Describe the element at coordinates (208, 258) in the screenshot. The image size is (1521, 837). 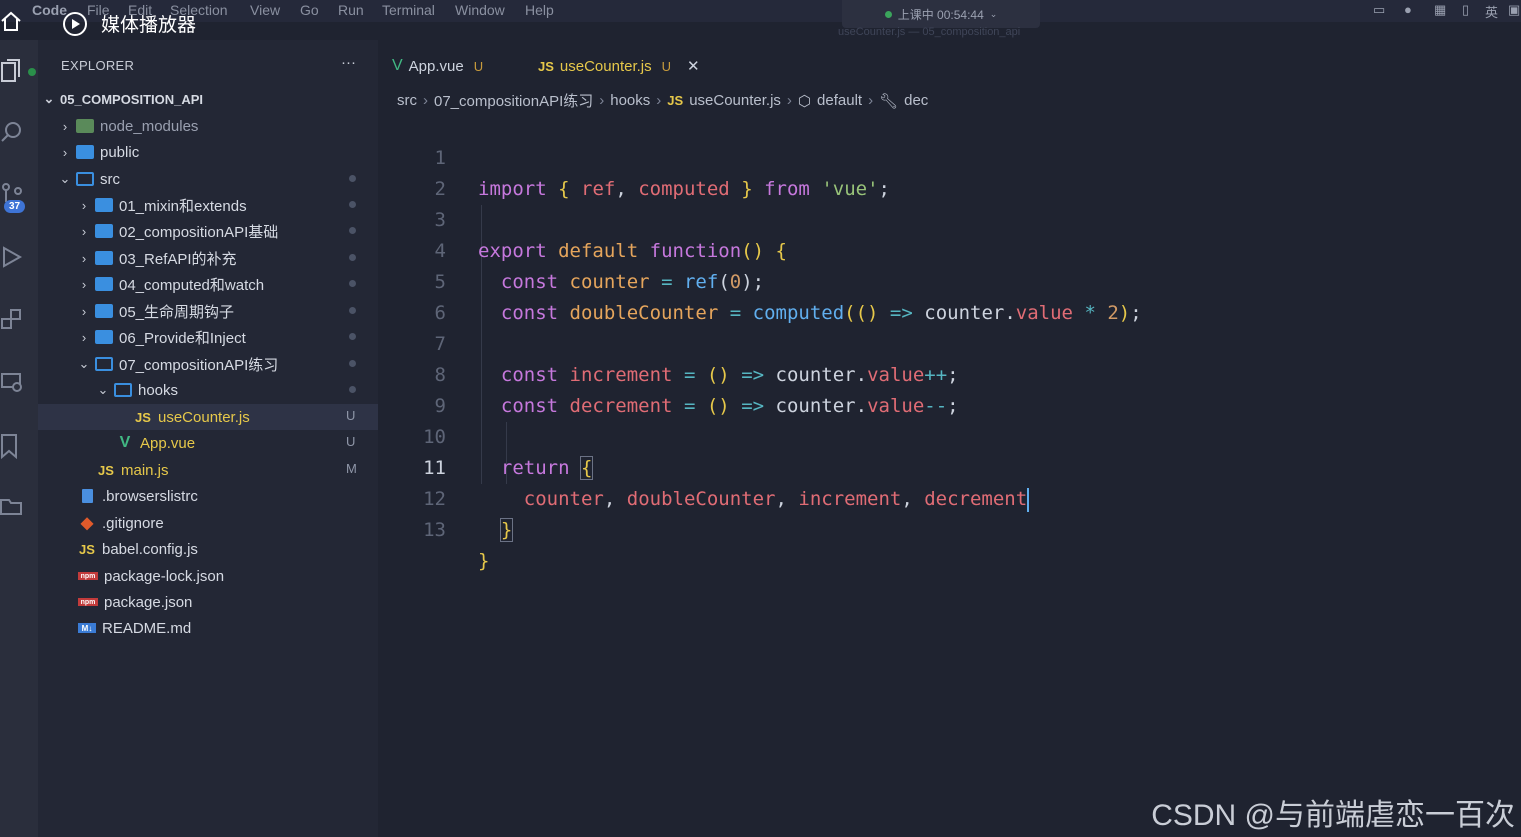
I see `tree-item-folder: › 03_RefAPI的补充` at that location.